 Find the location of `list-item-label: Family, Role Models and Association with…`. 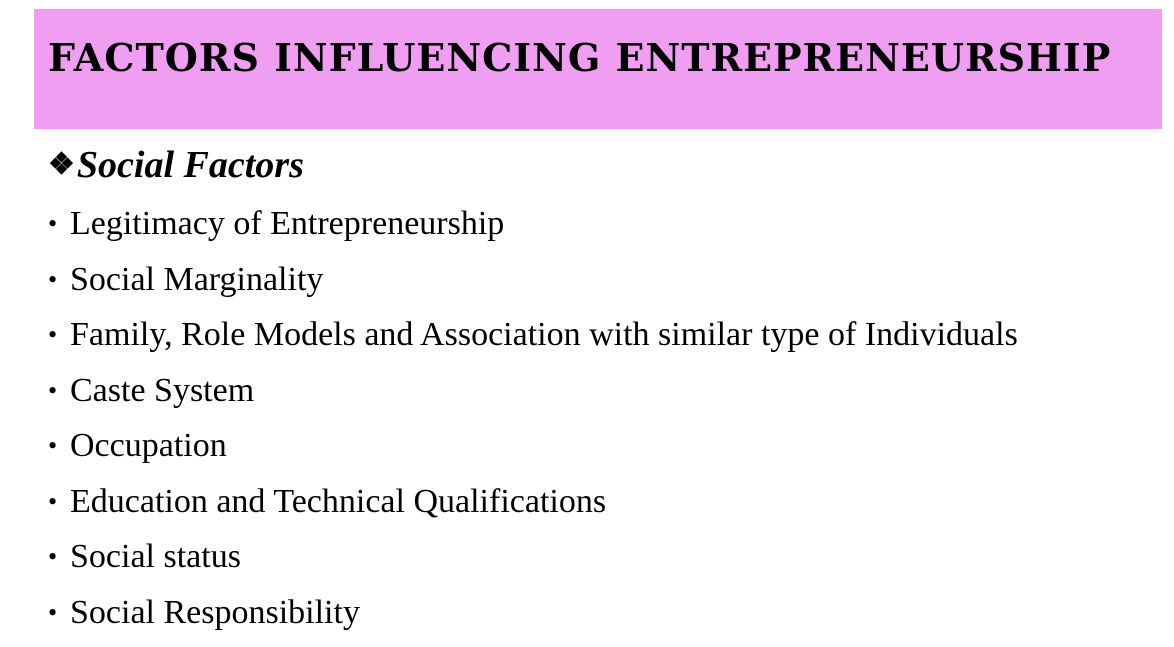

list-item-label: Family, Role Models and Association with… is located at coordinates (544, 334).